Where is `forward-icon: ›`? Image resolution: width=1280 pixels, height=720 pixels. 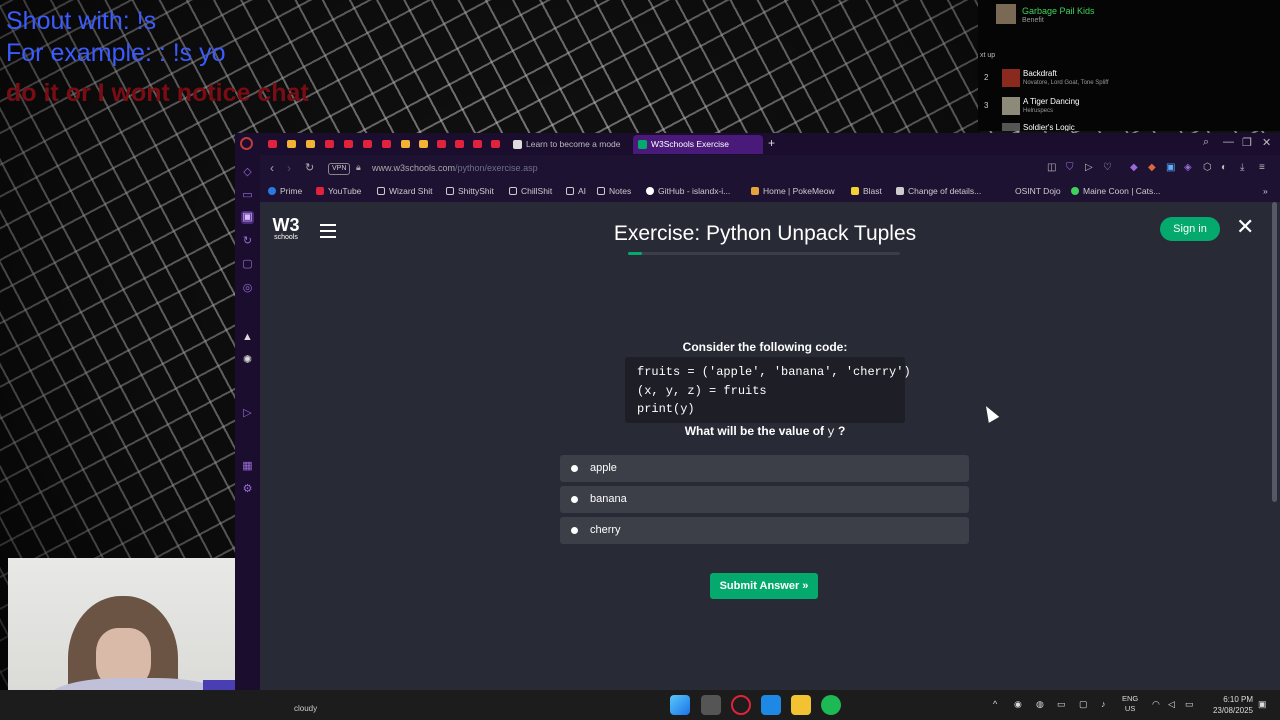
forward-icon: › is located at coordinates (289, 168).